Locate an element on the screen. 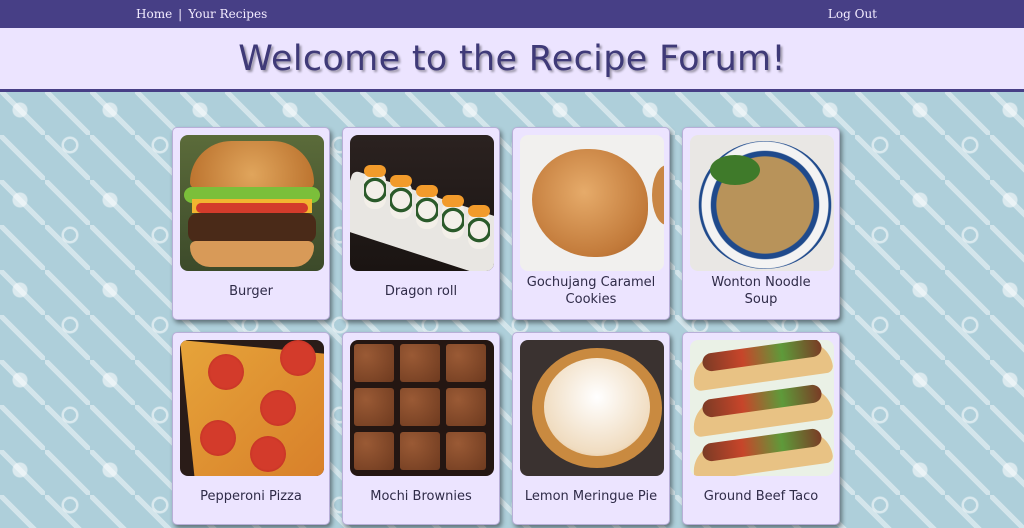  recipe-card-dragon-roll: Dragon roll is located at coordinates (421, 223).